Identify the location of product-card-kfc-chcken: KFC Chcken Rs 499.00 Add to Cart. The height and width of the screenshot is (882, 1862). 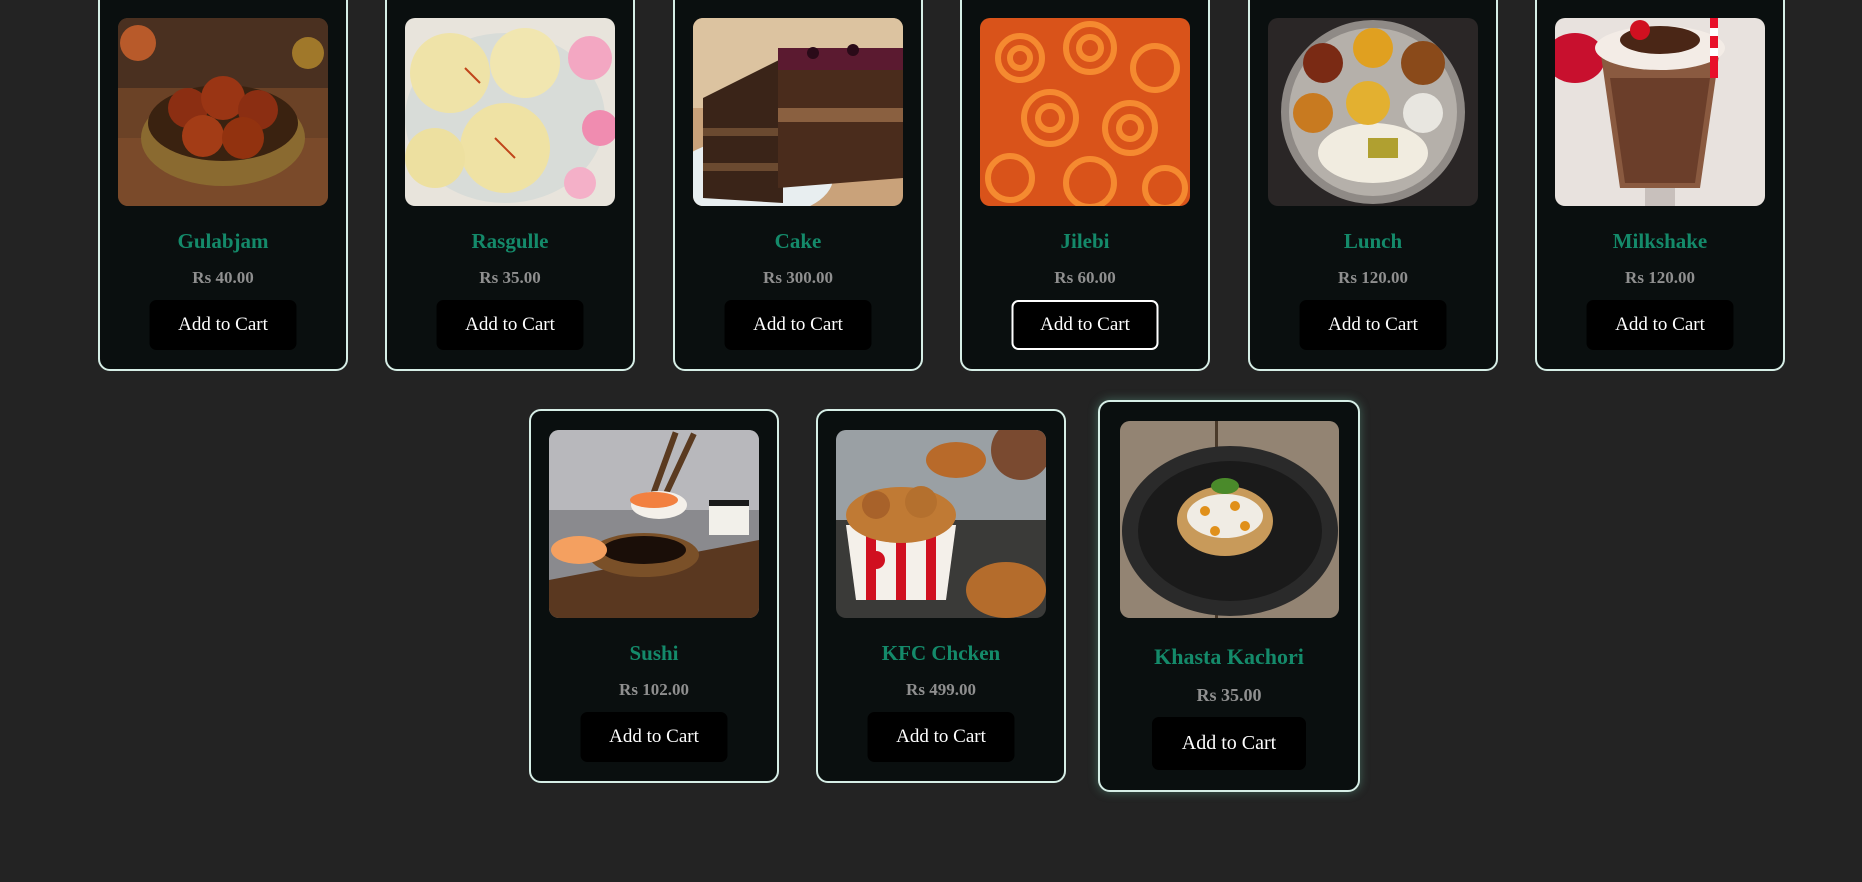
(941, 596).